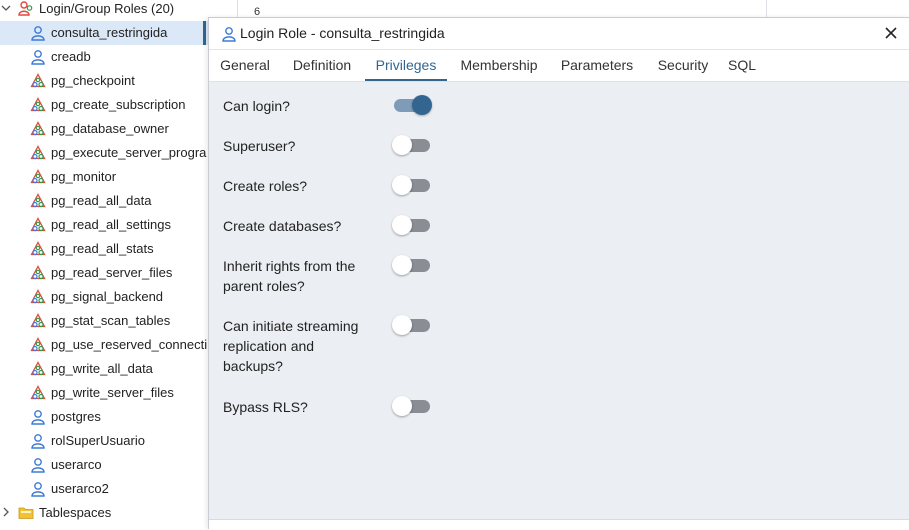 The width and height of the screenshot is (909, 530). I want to click on tree-item-role: pg_write_all_data, so click(104, 369).